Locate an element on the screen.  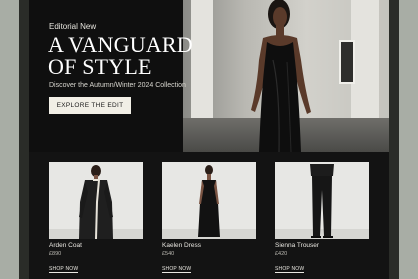
product-name: Arden Coat is located at coordinates (96, 245).